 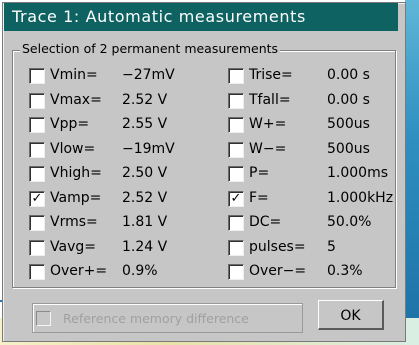 What do you see at coordinates (268, 148) in the screenshot?
I see `measurement-label: W−=` at bounding box center [268, 148].